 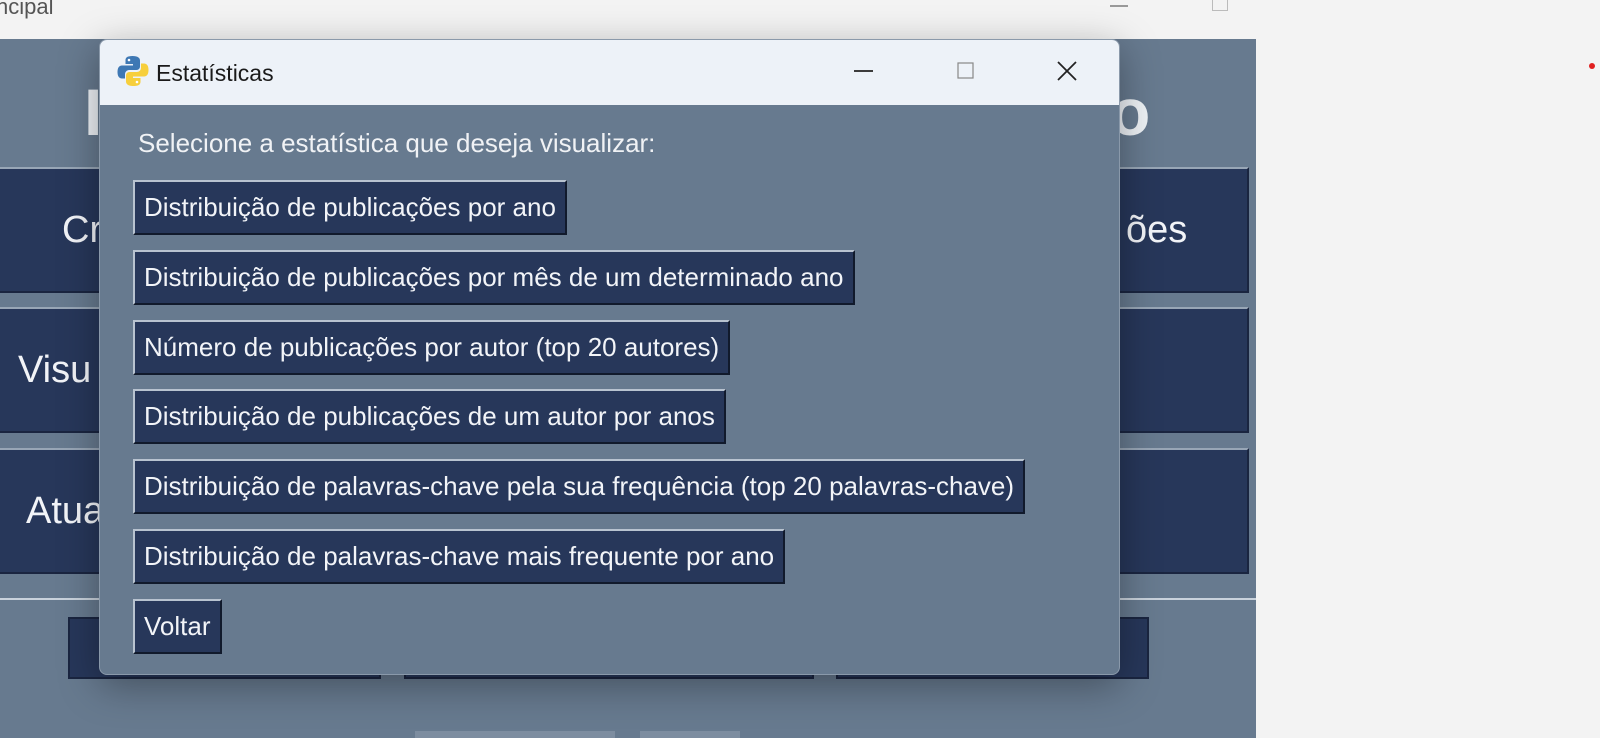 What do you see at coordinates (55, 369) in the screenshot?
I see `background-button-label: Visu` at bounding box center [55, 369].